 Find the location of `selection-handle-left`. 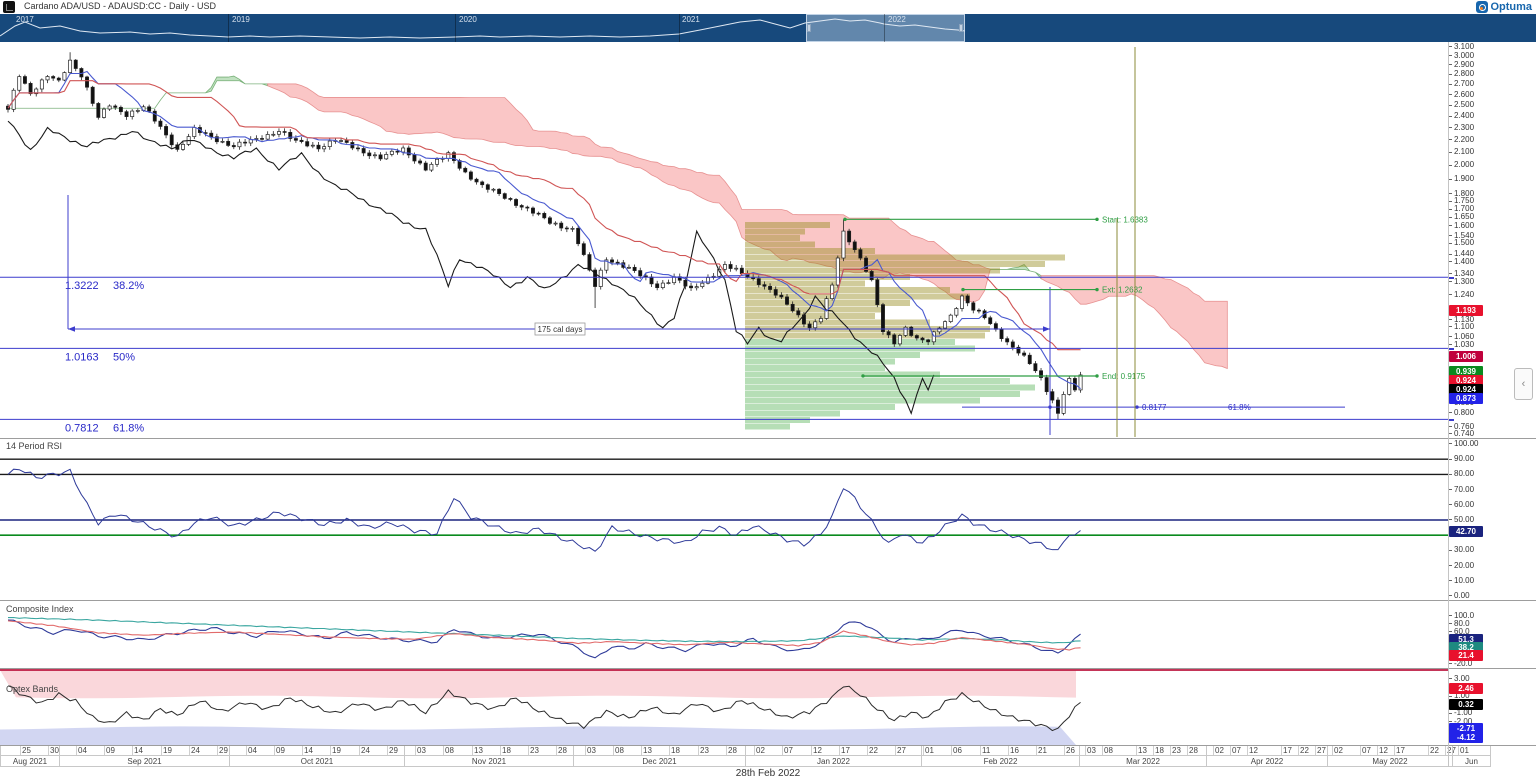

selection-handle-left is located at coordinates (809, 28).